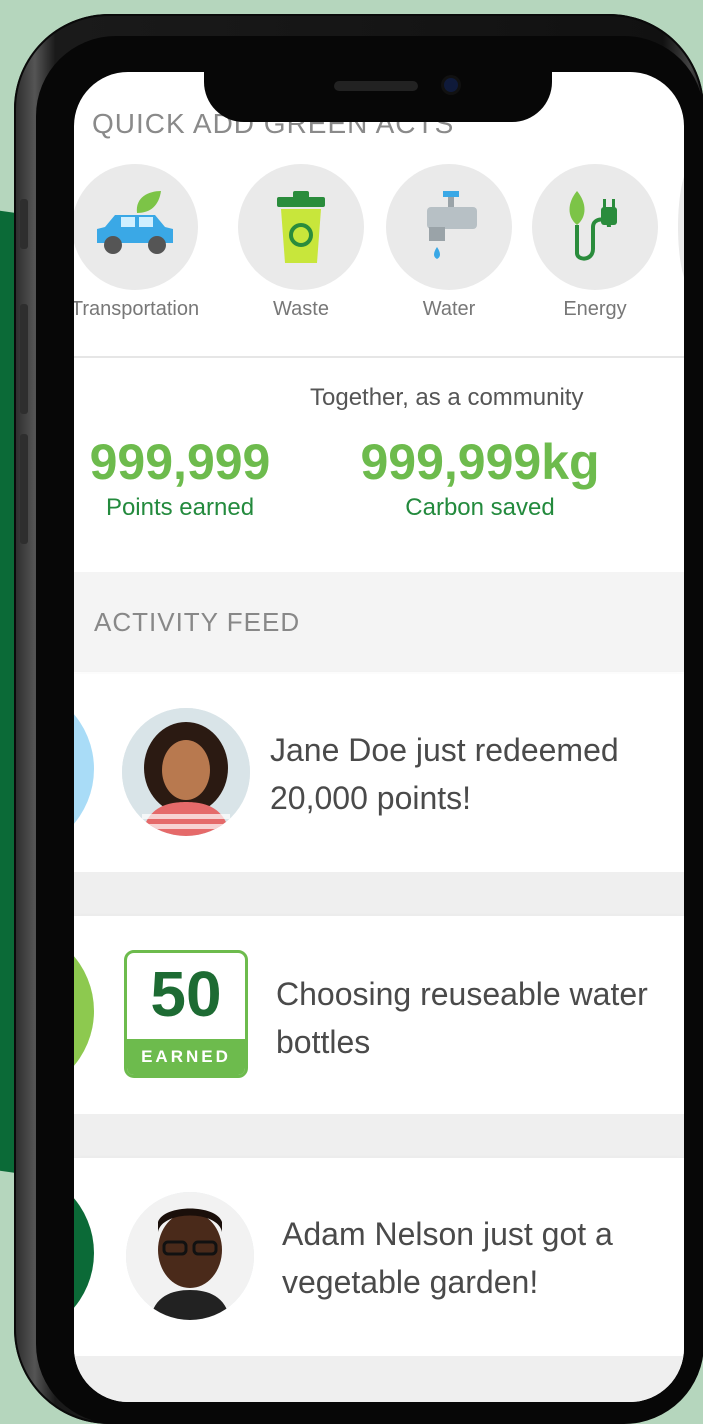 The image size is (703, 1424). Describe the element at coordinates (451, 85) in the screenshot. I see `front-camera-icon` at that location.